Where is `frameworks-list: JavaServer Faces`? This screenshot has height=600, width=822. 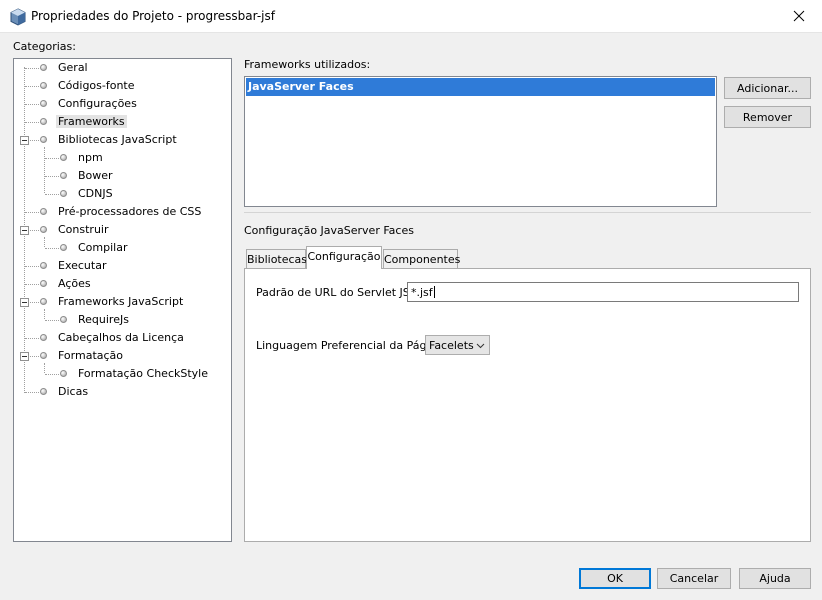 frameworks-list: JavaServer Faces is located at coordinates (480, 141).